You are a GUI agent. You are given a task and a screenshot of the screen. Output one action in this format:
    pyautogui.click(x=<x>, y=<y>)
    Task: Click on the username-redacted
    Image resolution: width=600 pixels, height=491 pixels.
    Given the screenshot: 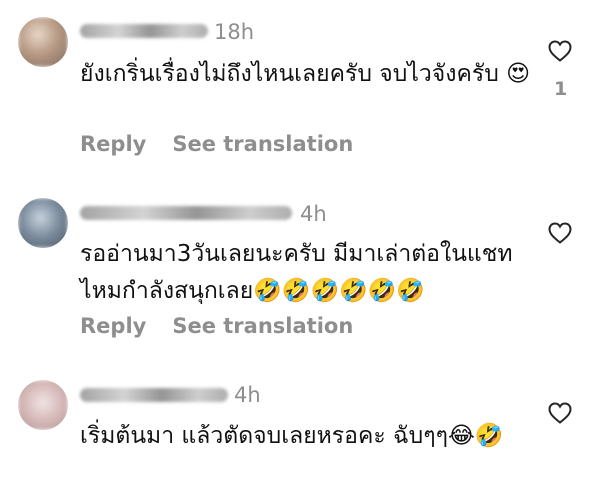 What is the action you would take?
    pyautogui.click(x=154, y=395)
    